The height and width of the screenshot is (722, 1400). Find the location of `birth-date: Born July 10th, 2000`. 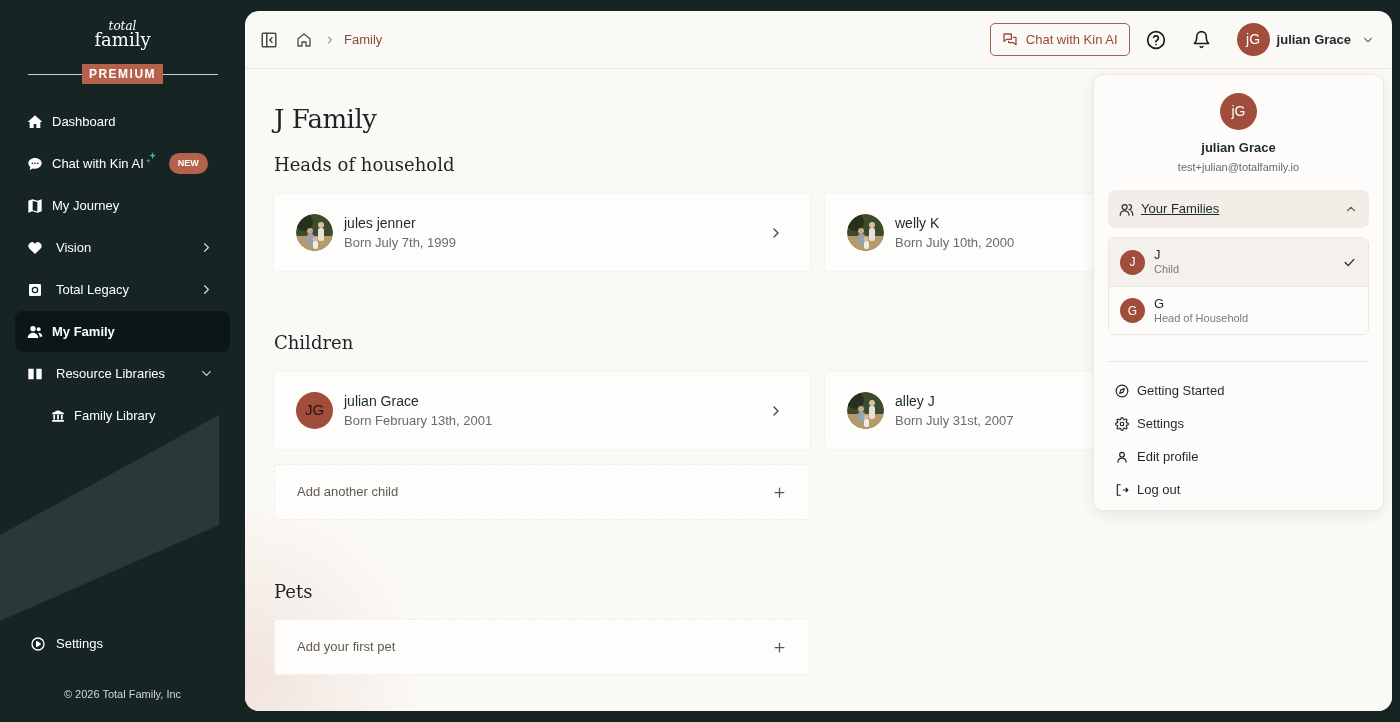

birth-date: Born July 10th, 2000 is located at coordinates (955, 242).